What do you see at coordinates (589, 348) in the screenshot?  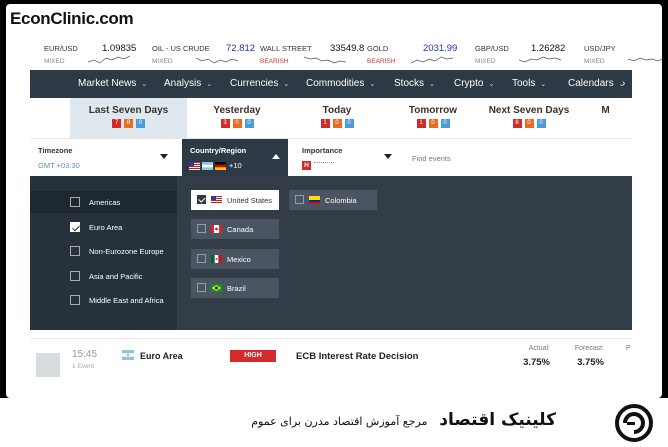 I see `forecast-label: Forecast:` at bounding box center [589, 348].